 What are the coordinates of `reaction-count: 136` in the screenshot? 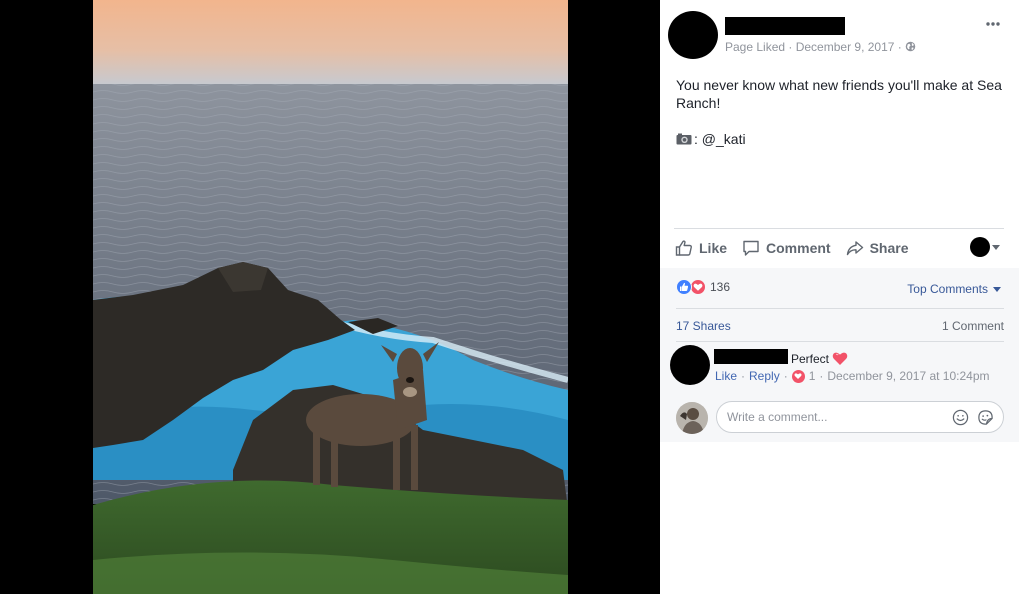 It's located at (720, 287).